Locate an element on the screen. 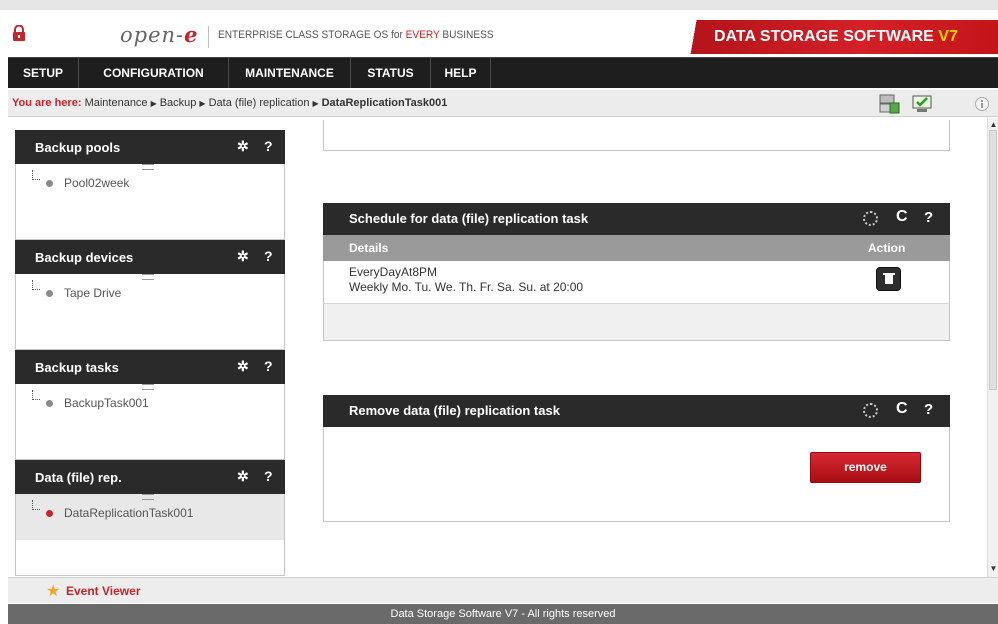 The width and height of the screenshot is (998, 624). scroll-up-icon: ▲ is located at coordinates (993, 125).